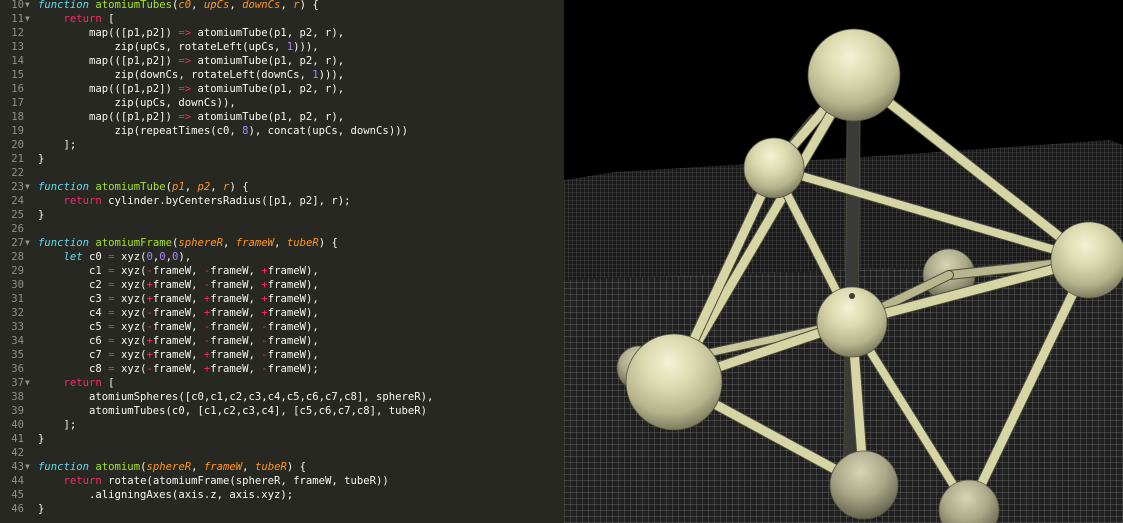 This screenshot has height=523, width=1123. I want to click on code-text: ];, so click(57, 425).